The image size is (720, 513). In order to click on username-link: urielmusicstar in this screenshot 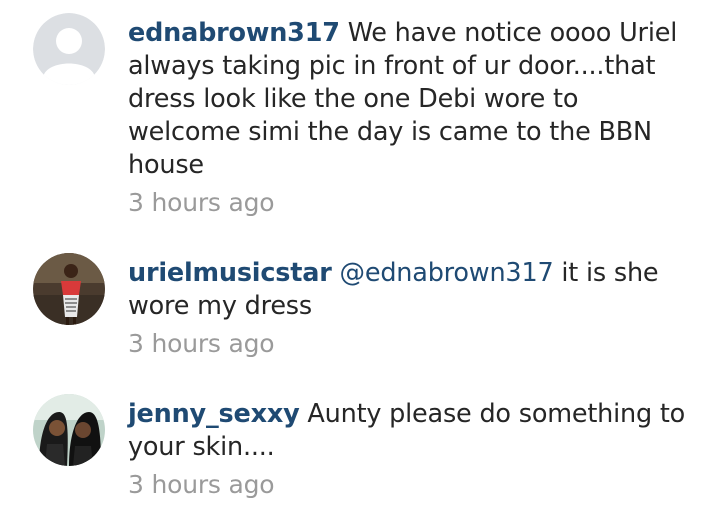, I will do `click(230, 273)`.